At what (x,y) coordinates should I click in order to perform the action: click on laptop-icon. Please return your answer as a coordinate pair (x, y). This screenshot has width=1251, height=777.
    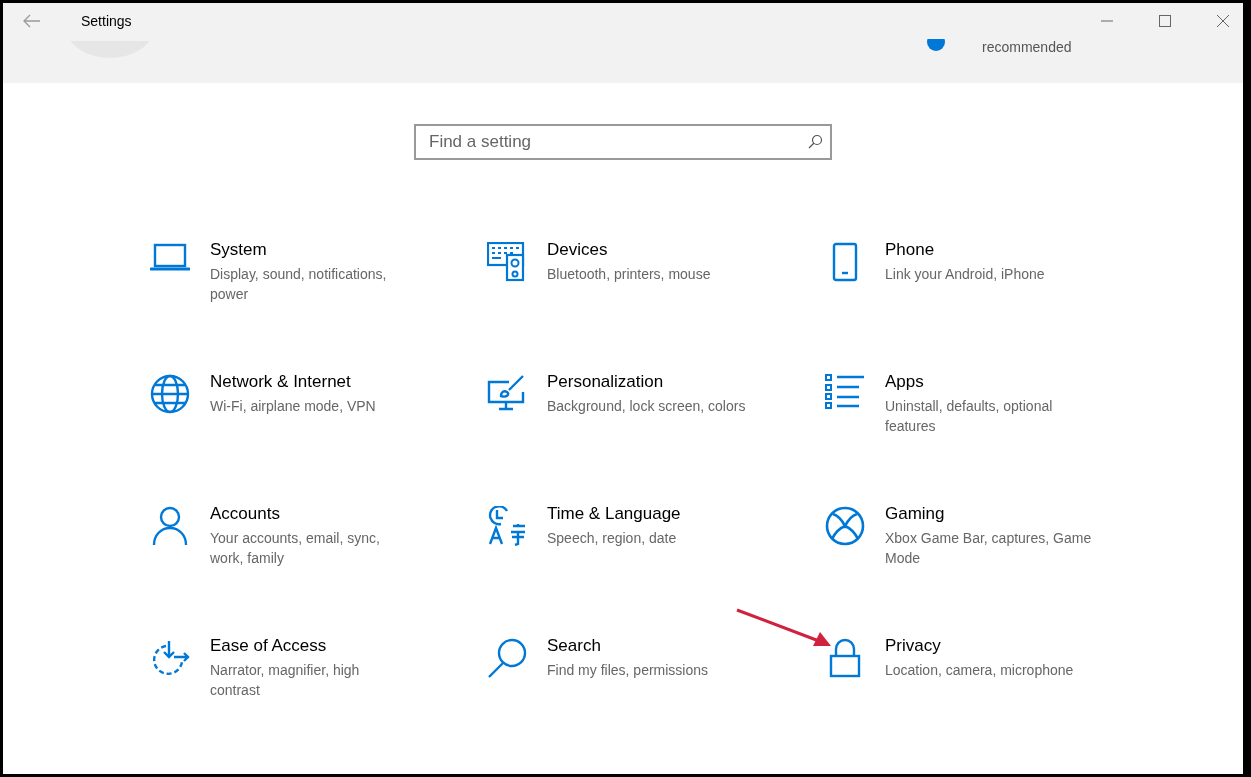
    Looking at the image, I should click on (170, 257).